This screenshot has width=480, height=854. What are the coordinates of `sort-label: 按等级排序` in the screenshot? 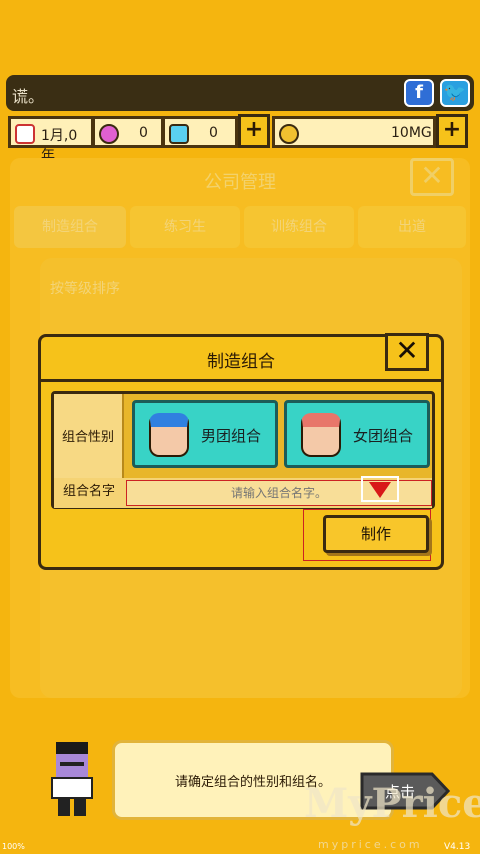 It's located at (85, 288).